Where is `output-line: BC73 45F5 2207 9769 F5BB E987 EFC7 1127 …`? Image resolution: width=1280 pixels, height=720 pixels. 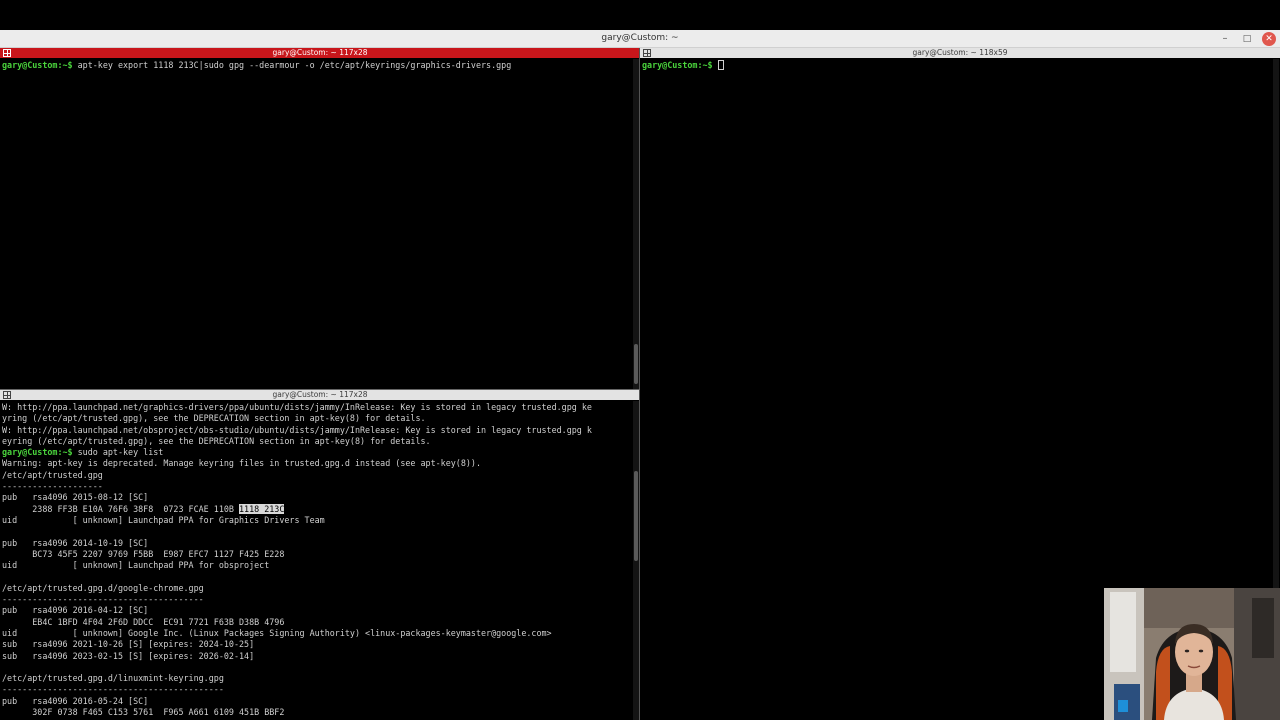
output-line: BC73 45F5 2207 9769 F5BB E987 EFC7 1127 … is located at coordinates (143, 553).